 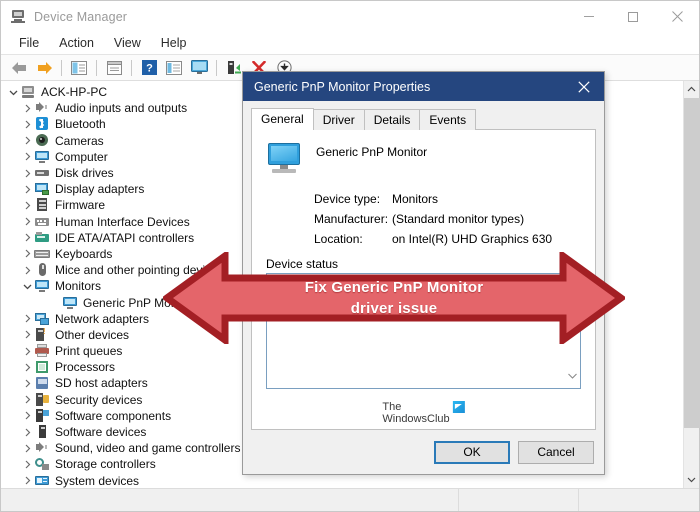 I want to click on tree-item-label: Display adapters, so click(x=100, y=189).